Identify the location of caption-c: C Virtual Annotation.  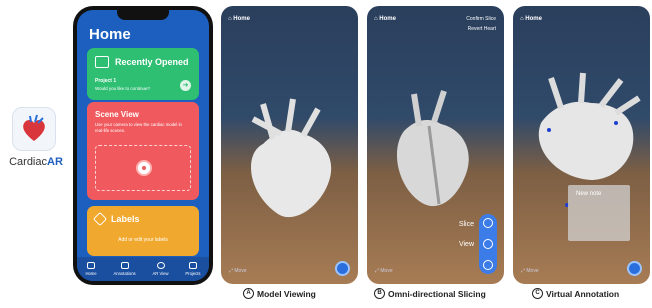
(575, 293).